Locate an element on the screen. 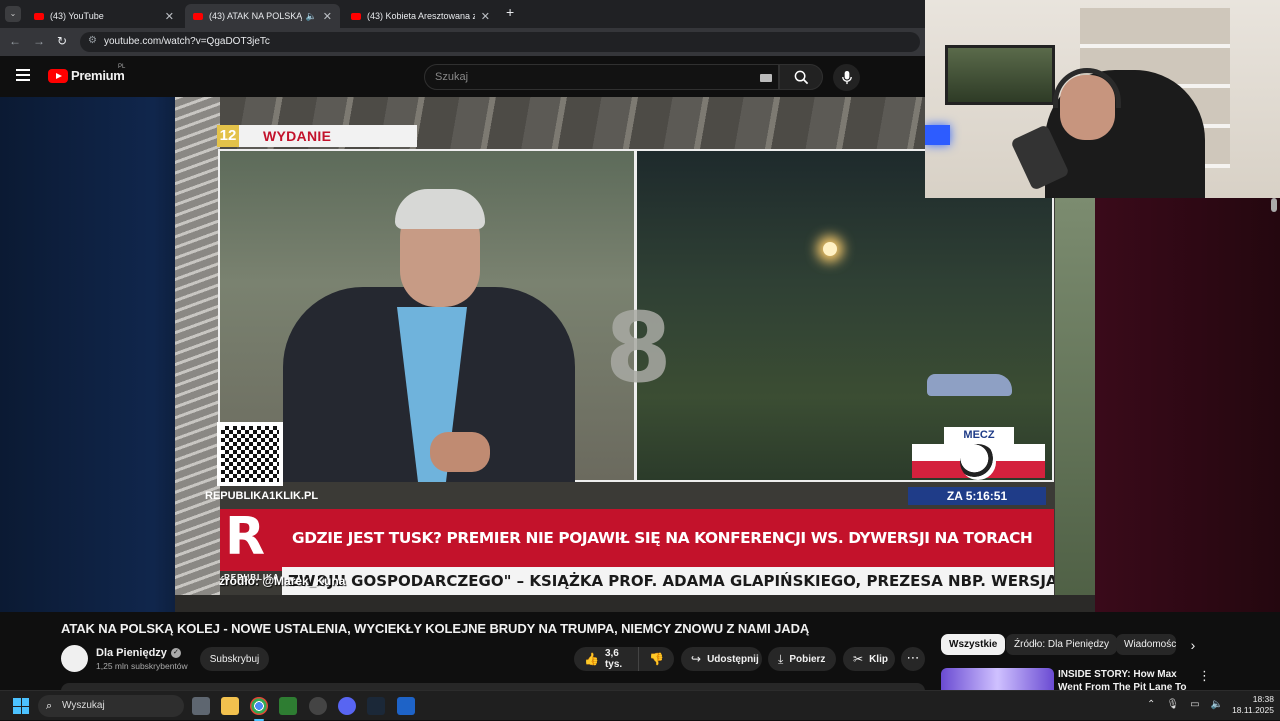  network-icon: ▭ is located at coordinates (1194, 704).